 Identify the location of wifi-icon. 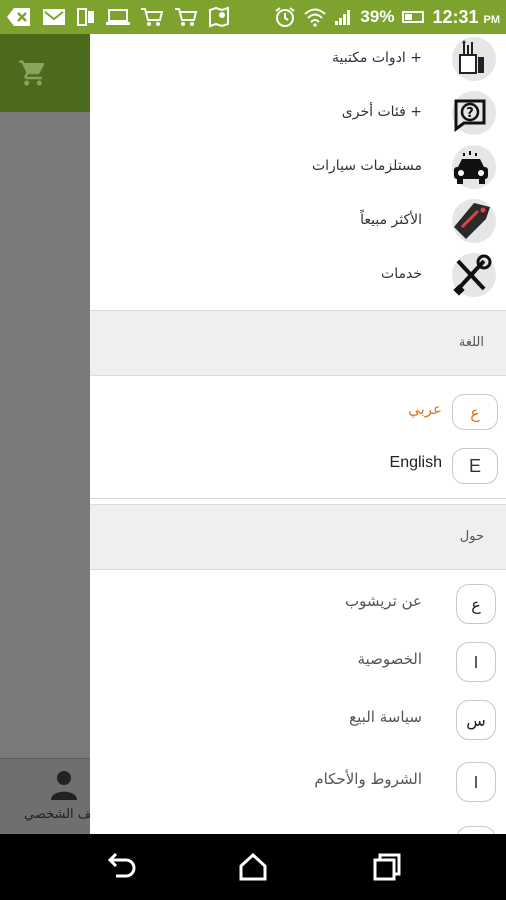
(315, 17).